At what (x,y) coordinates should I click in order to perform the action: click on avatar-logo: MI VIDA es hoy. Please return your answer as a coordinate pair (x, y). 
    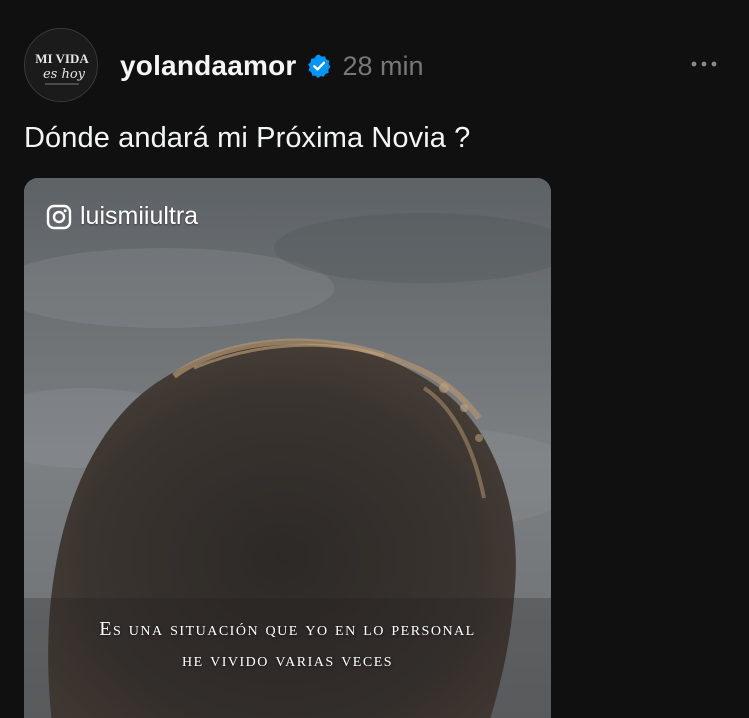
    Looking at the image, I should click on (61, 65).